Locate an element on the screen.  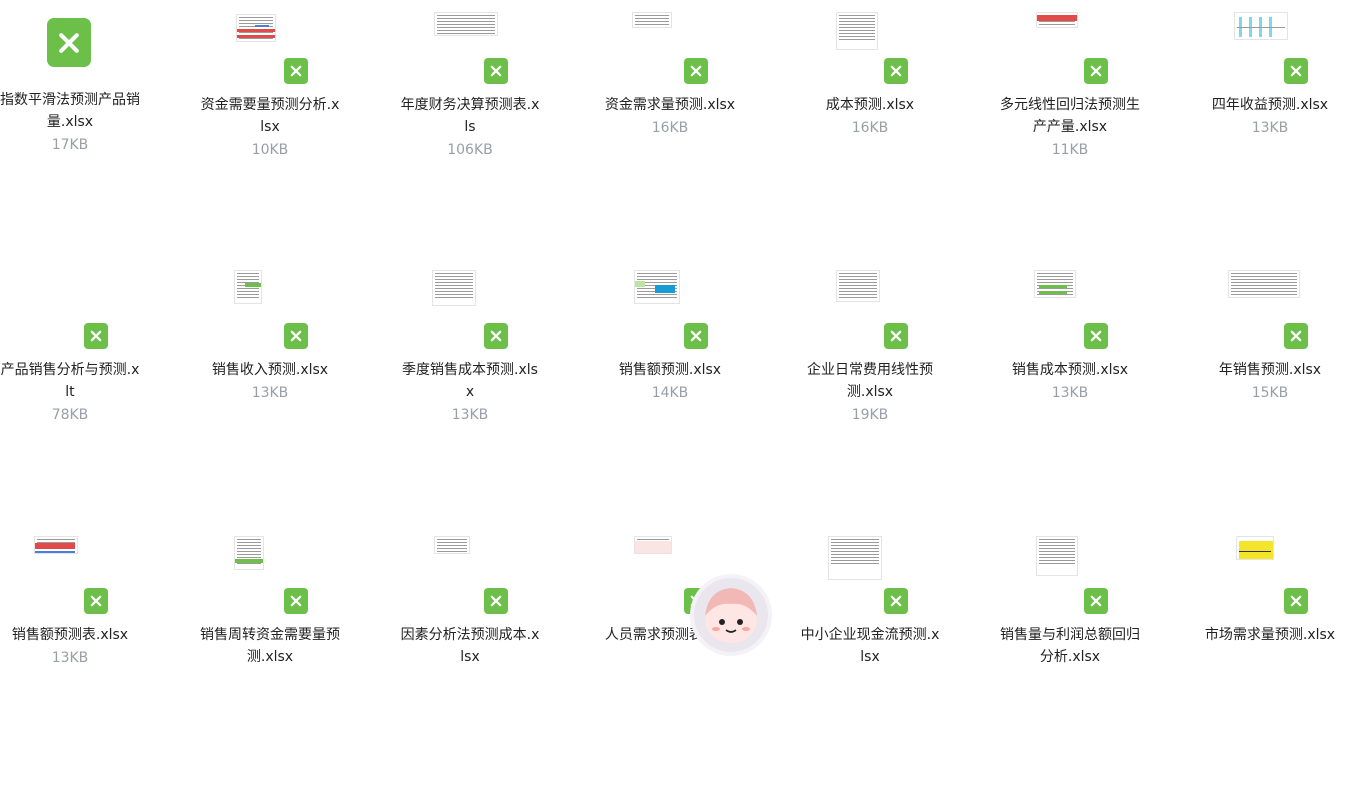
file-item: 人员需求预测表.xlsx is located at coordinates (700, 662).